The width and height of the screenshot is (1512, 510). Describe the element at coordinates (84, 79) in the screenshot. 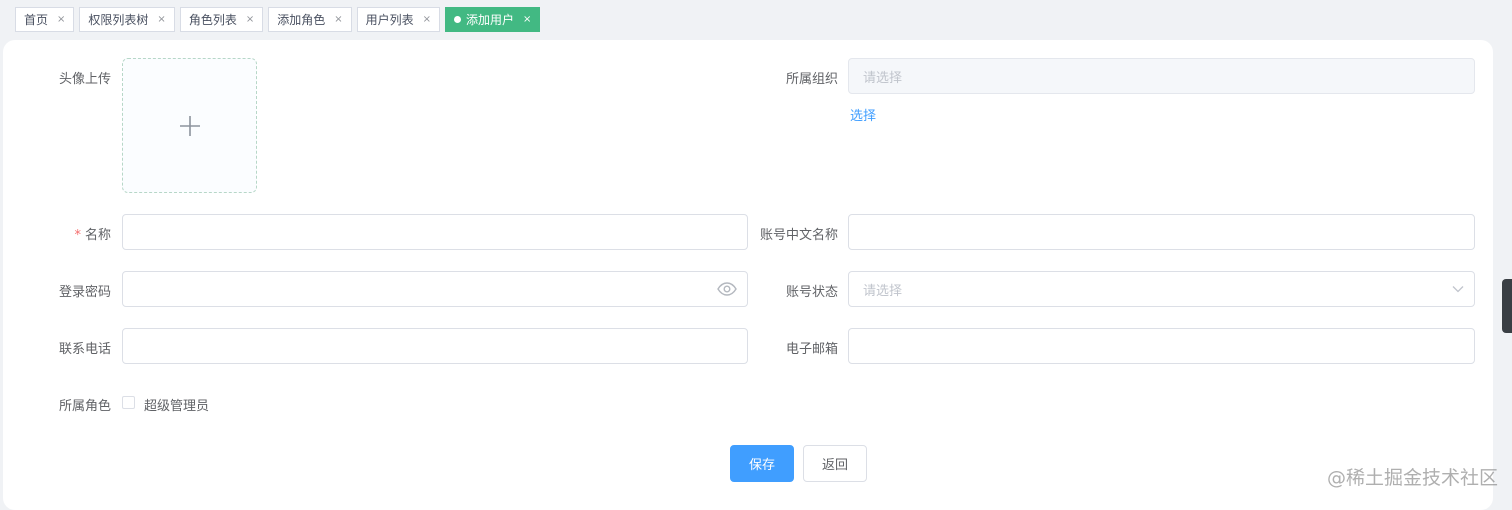

I see `avatar-label: 头像上传` at that location.